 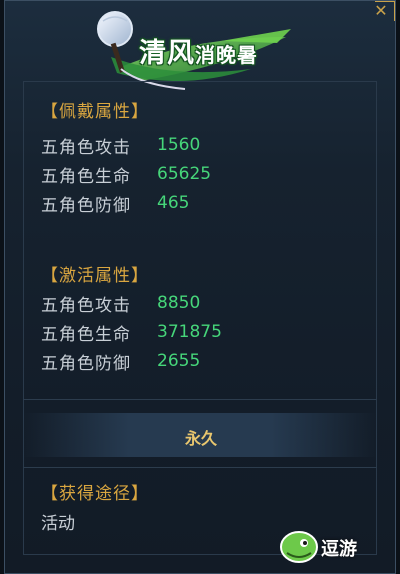 I want to click on activate-stat-attack: 五角色攻击 8850, so click(x=121, y=303).